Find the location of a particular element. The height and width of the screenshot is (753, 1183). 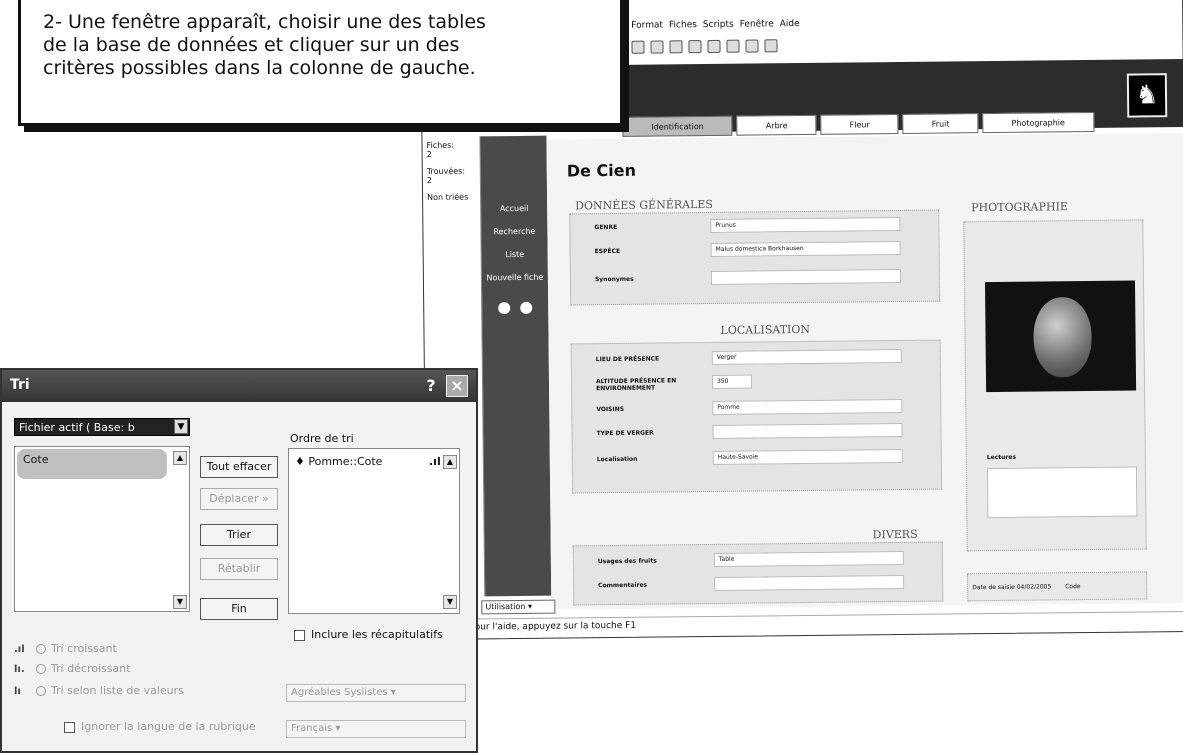

apple-image is located at coordinates (1062, 337).